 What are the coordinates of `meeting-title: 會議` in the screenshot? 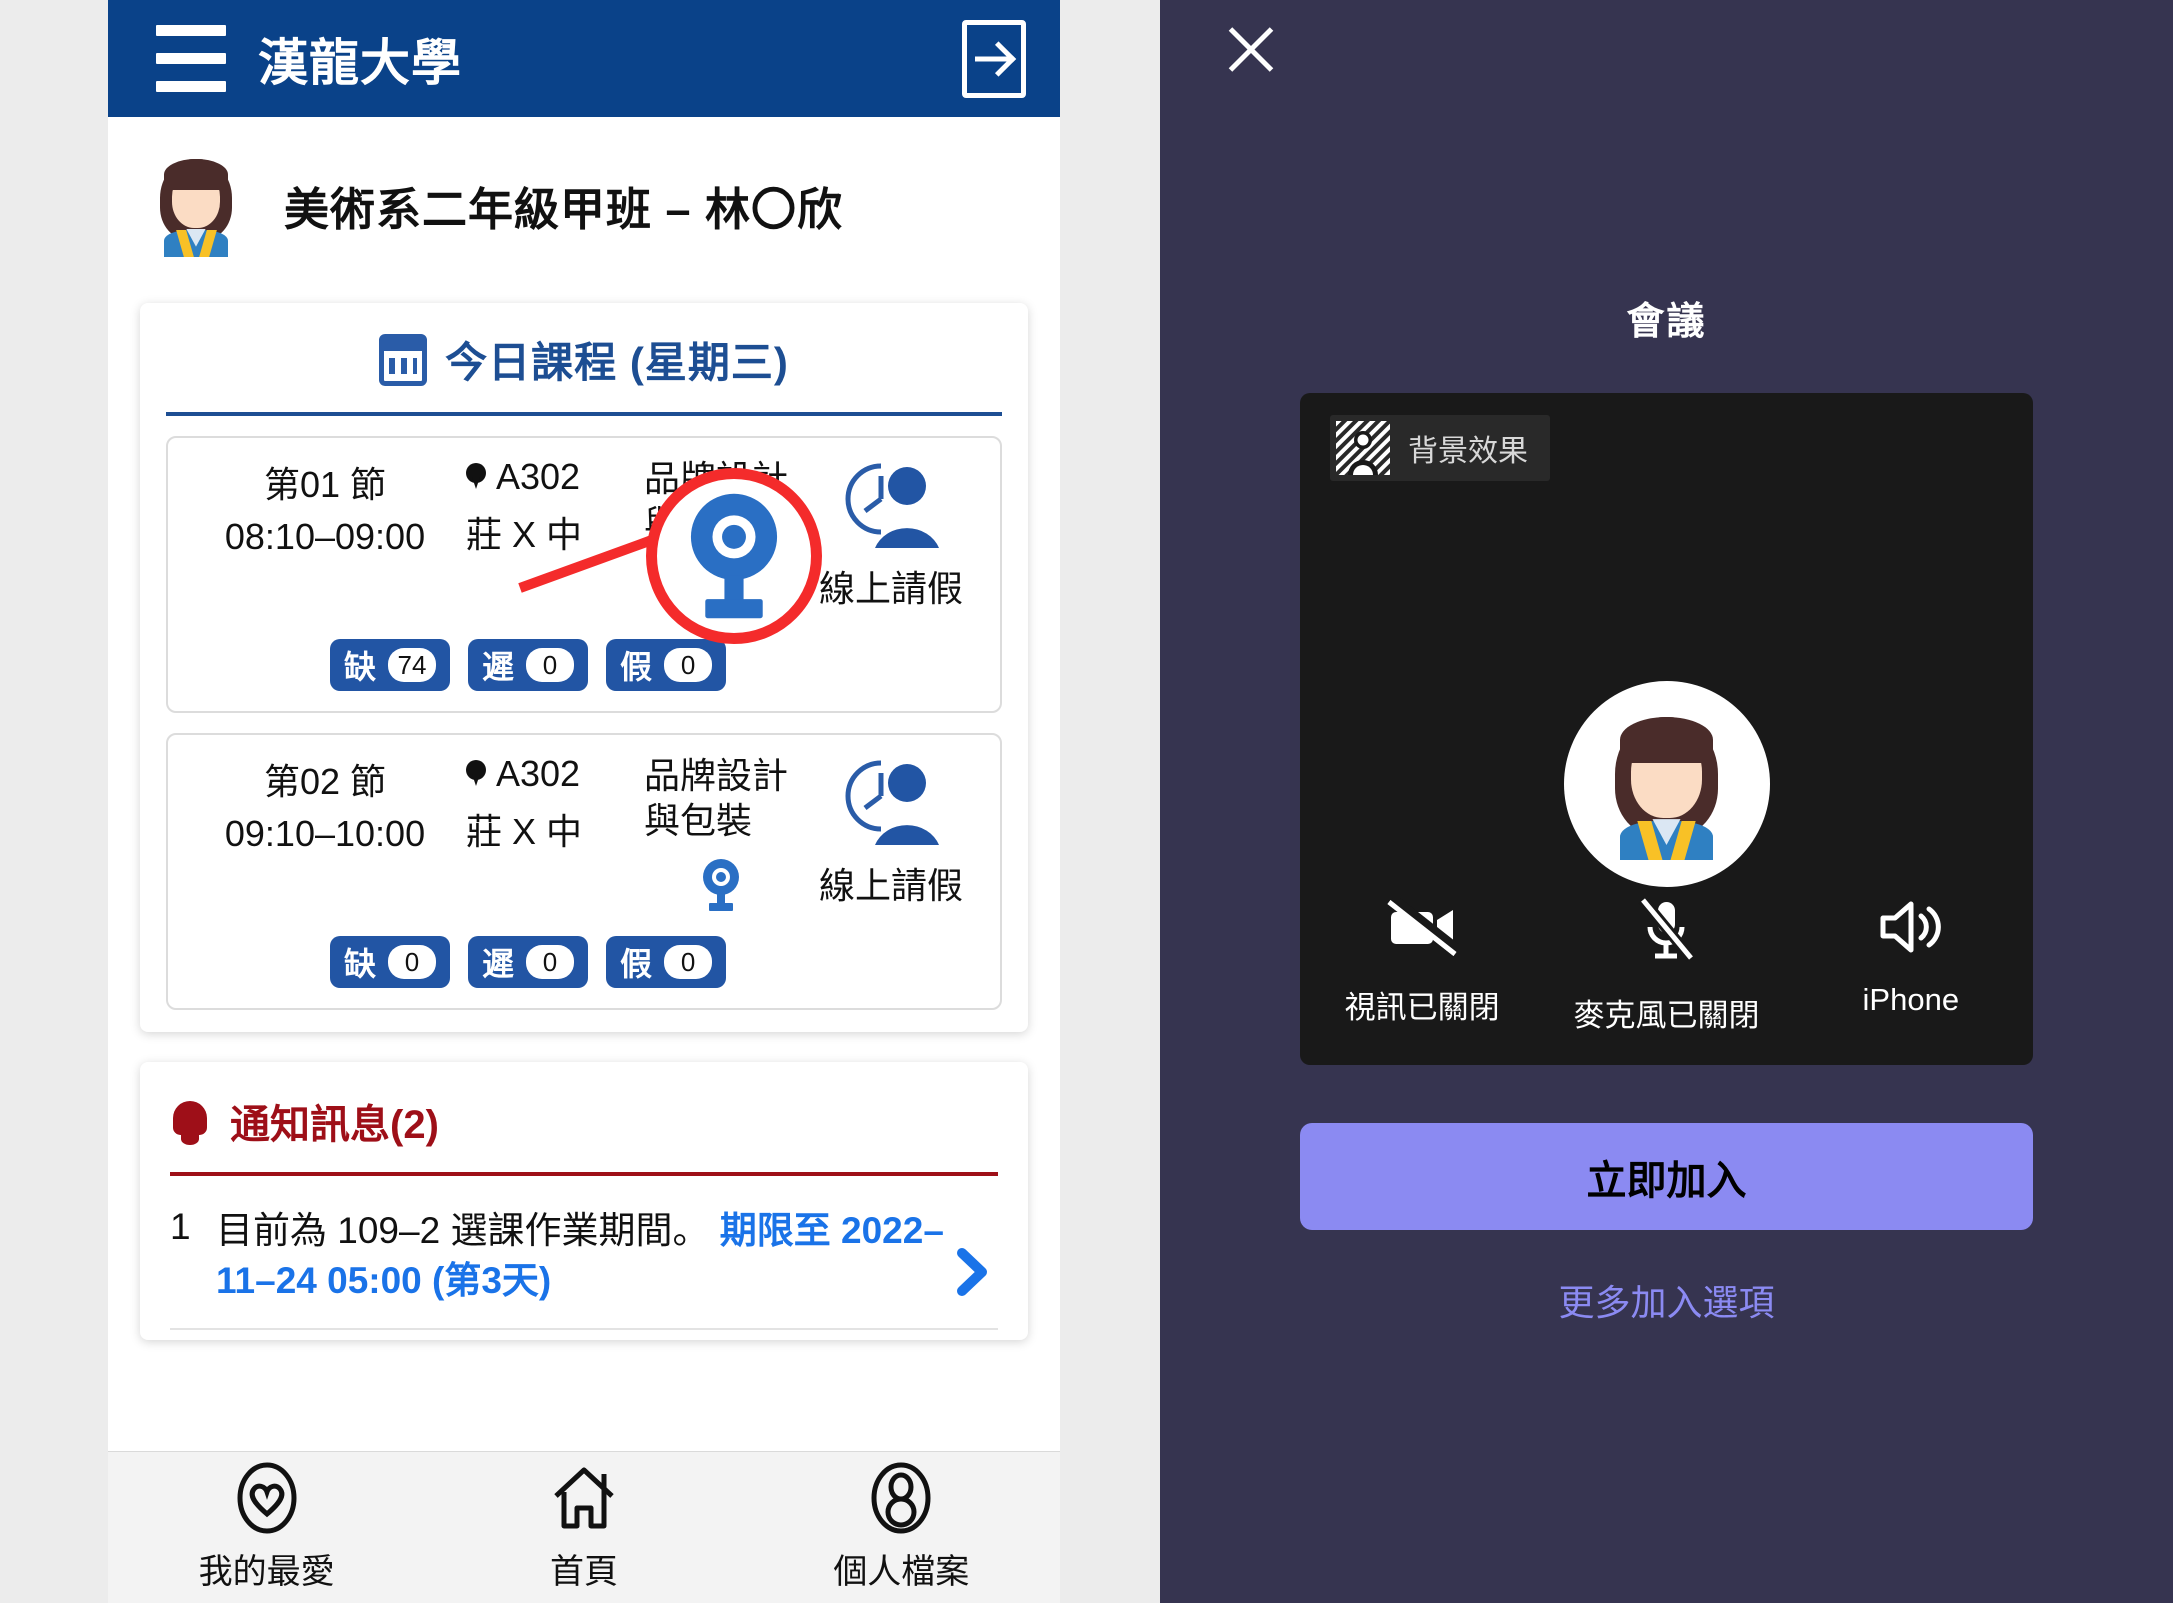 It's located at (1666, 322).